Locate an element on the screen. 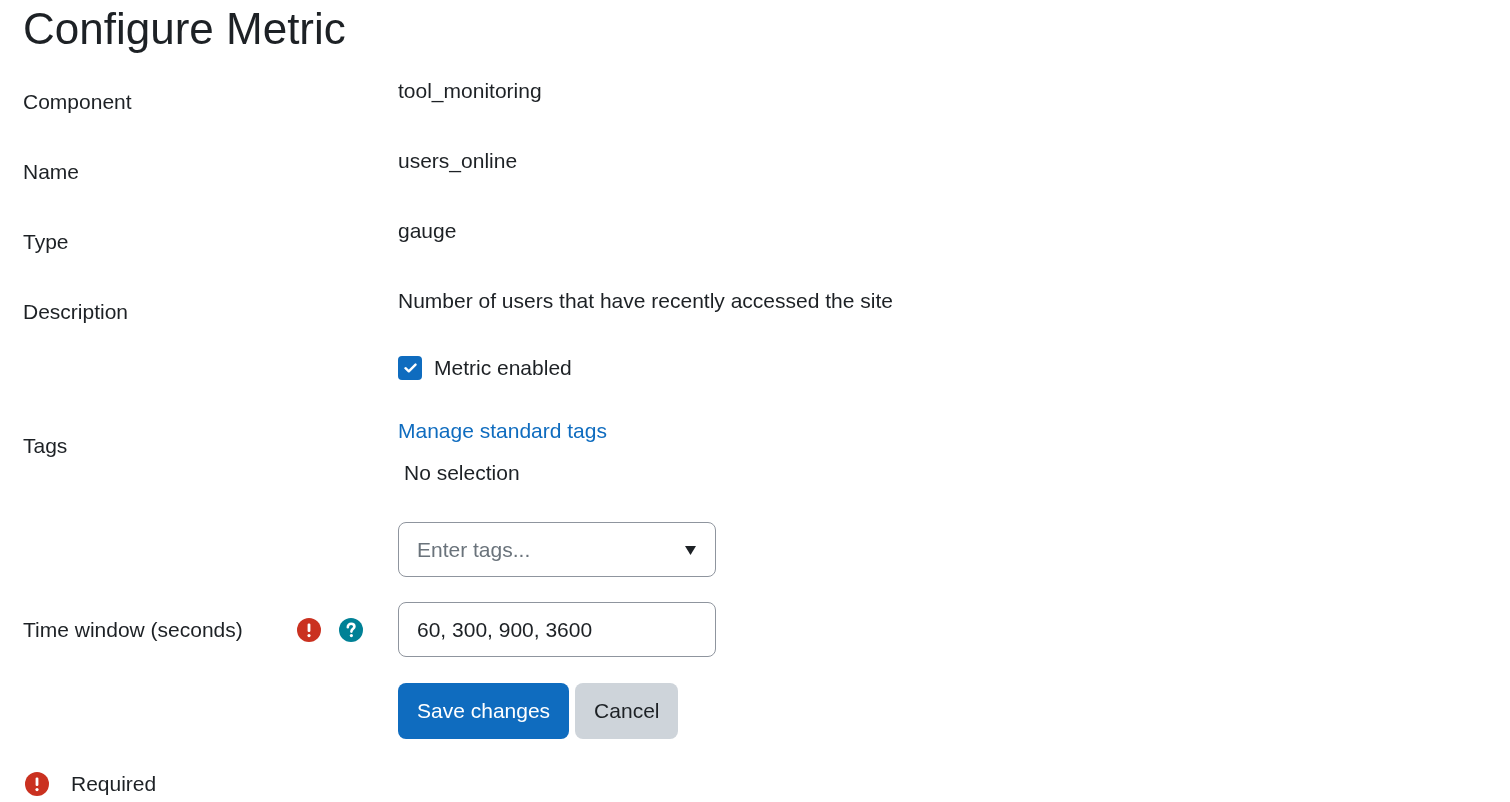  field-value: tool_monitoring is located at coordinates (470, 90).